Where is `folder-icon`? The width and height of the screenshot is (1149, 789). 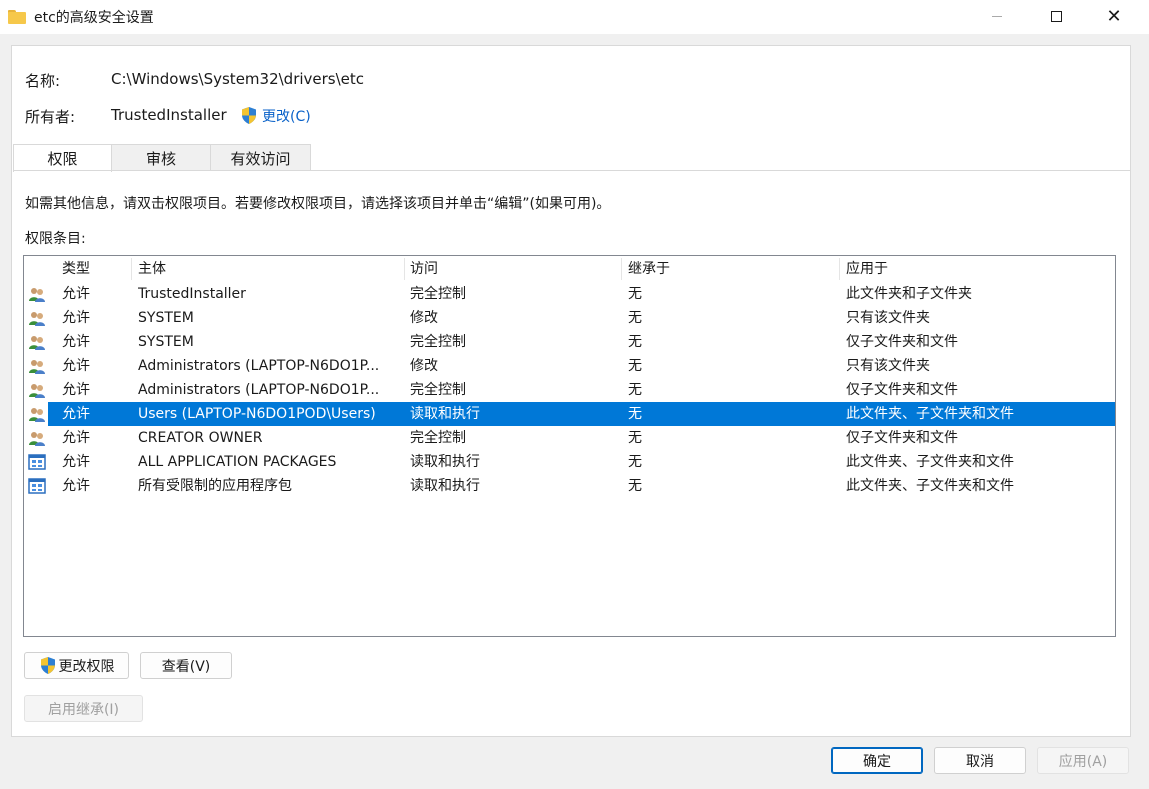
folder-icon is located at coordinates (17, 17).